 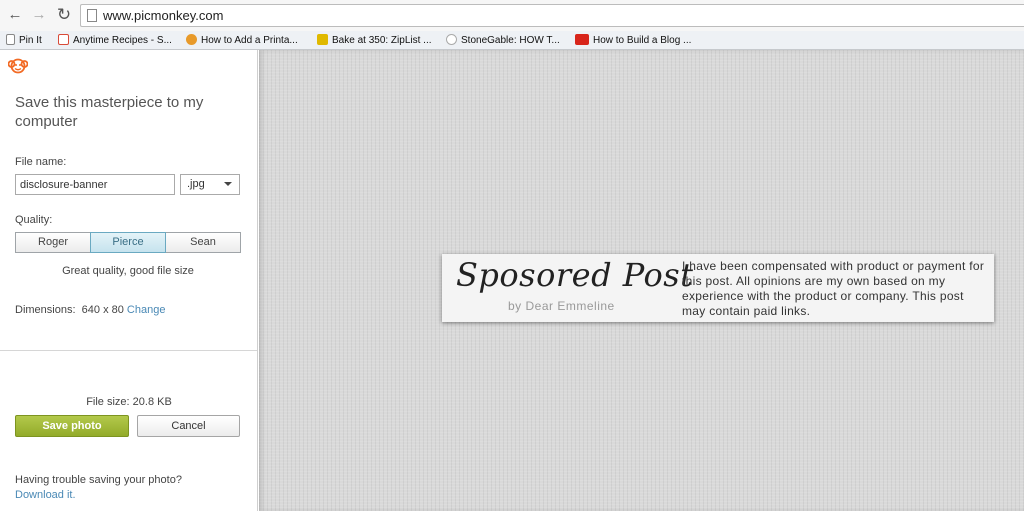 I want to click on globe-icon, so click(x=451, y=39).